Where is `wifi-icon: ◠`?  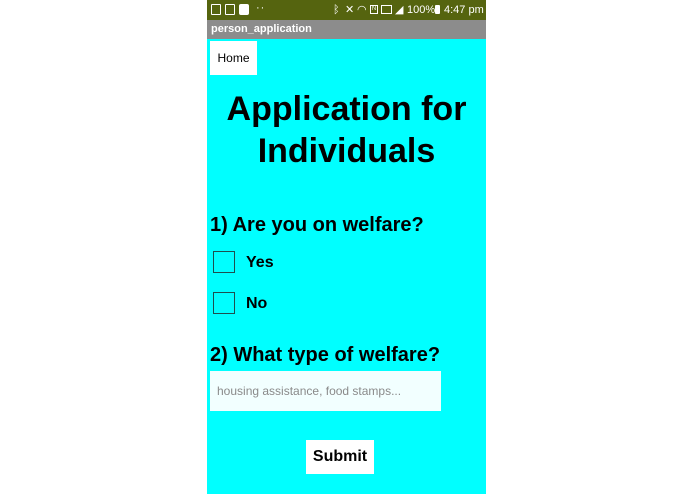 wifi-icon: ◠ is located at coordinates (362, 10).